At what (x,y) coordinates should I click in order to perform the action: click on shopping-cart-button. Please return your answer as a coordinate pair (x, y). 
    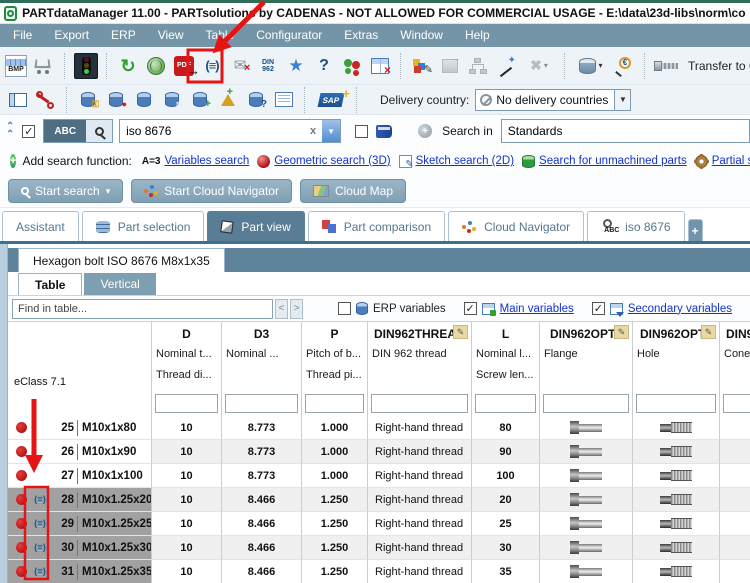
    Looking at the image, I should click on (44, 66).